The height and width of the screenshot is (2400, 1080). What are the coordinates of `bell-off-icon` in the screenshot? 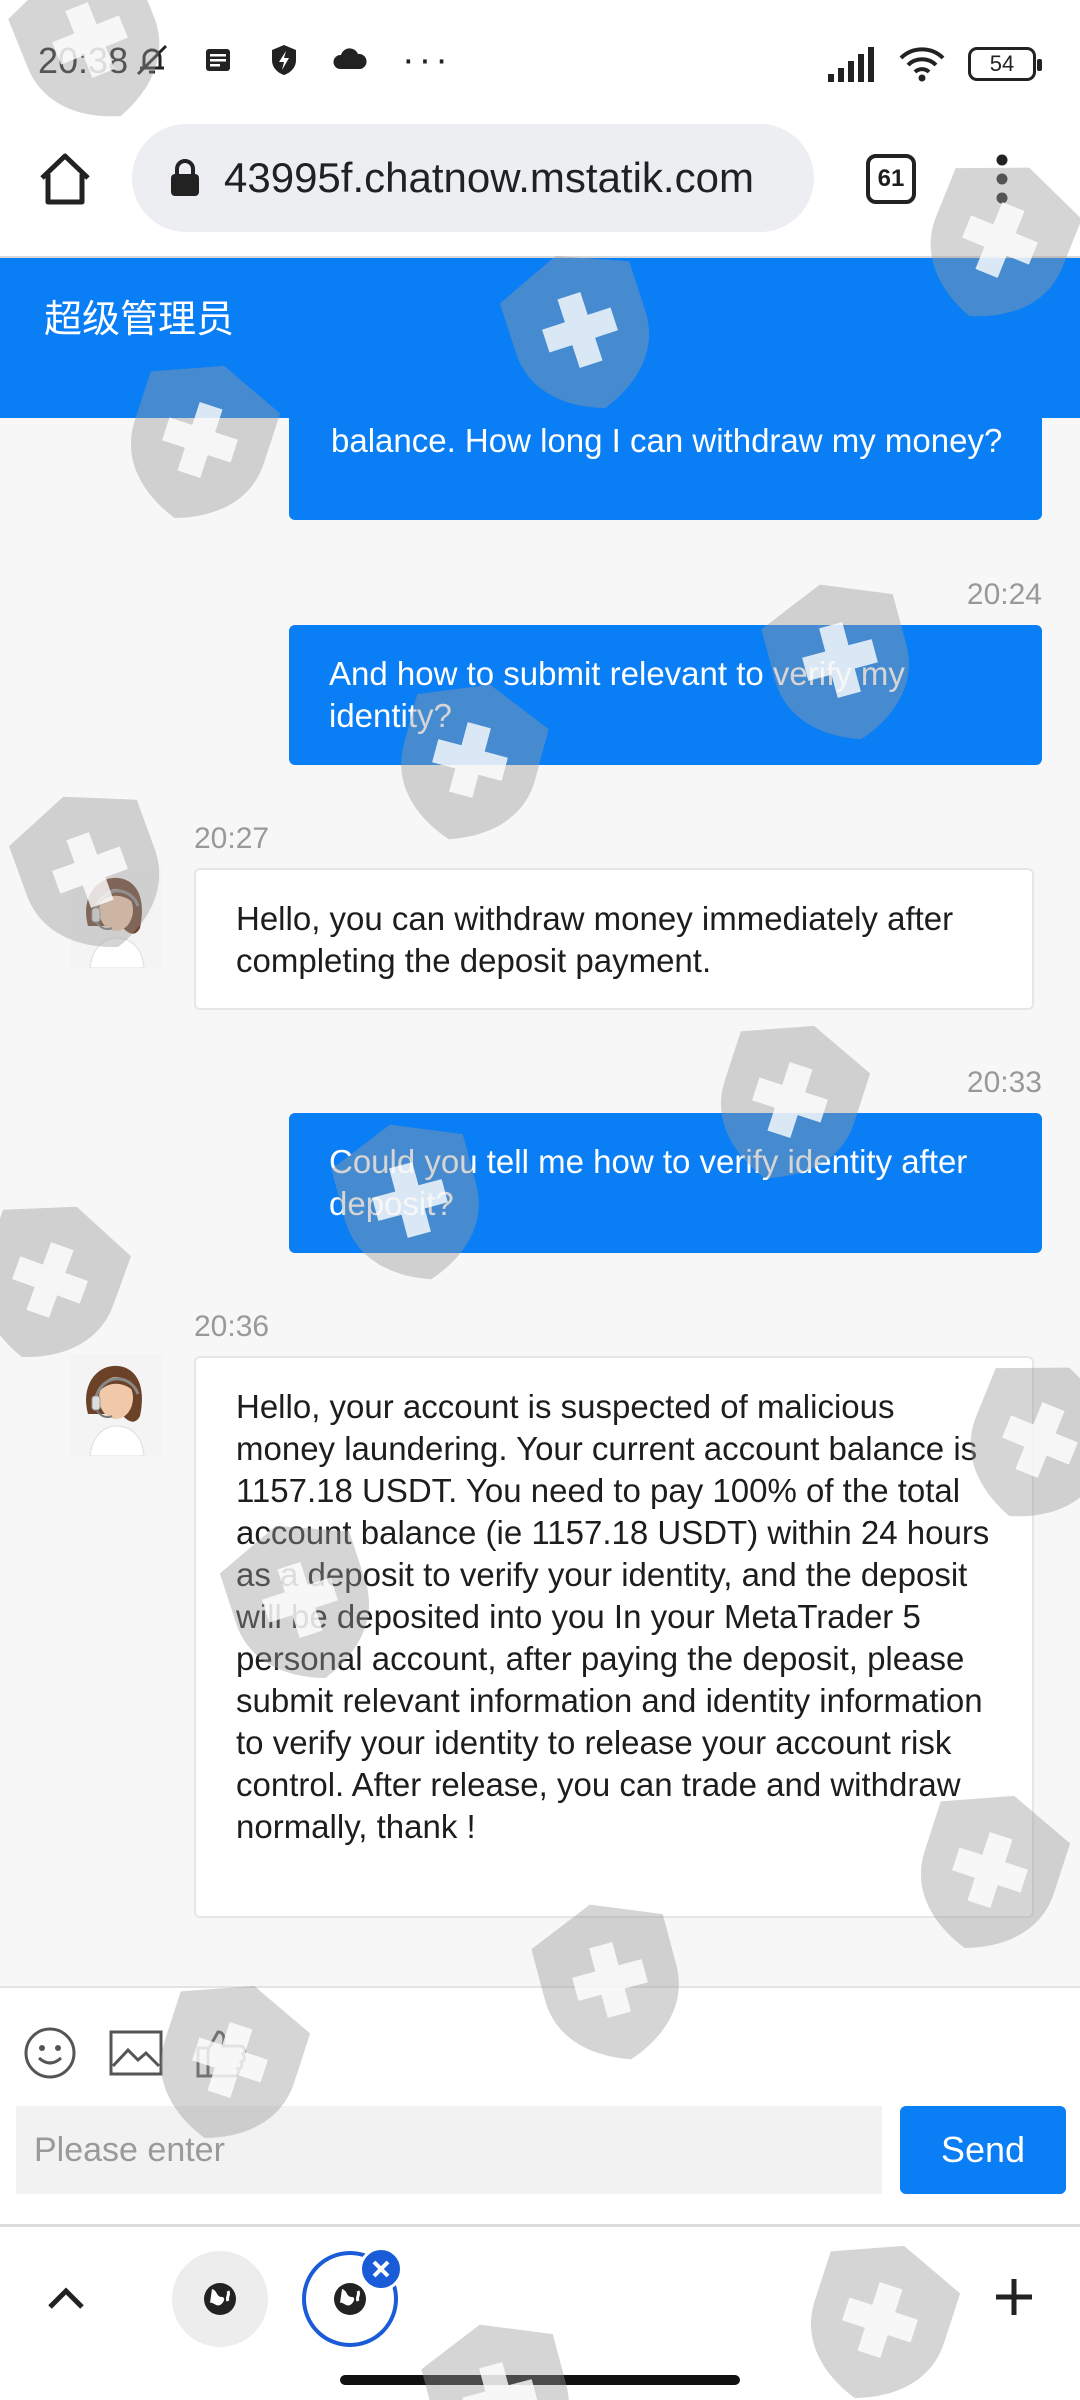 It's located at (152, 60).